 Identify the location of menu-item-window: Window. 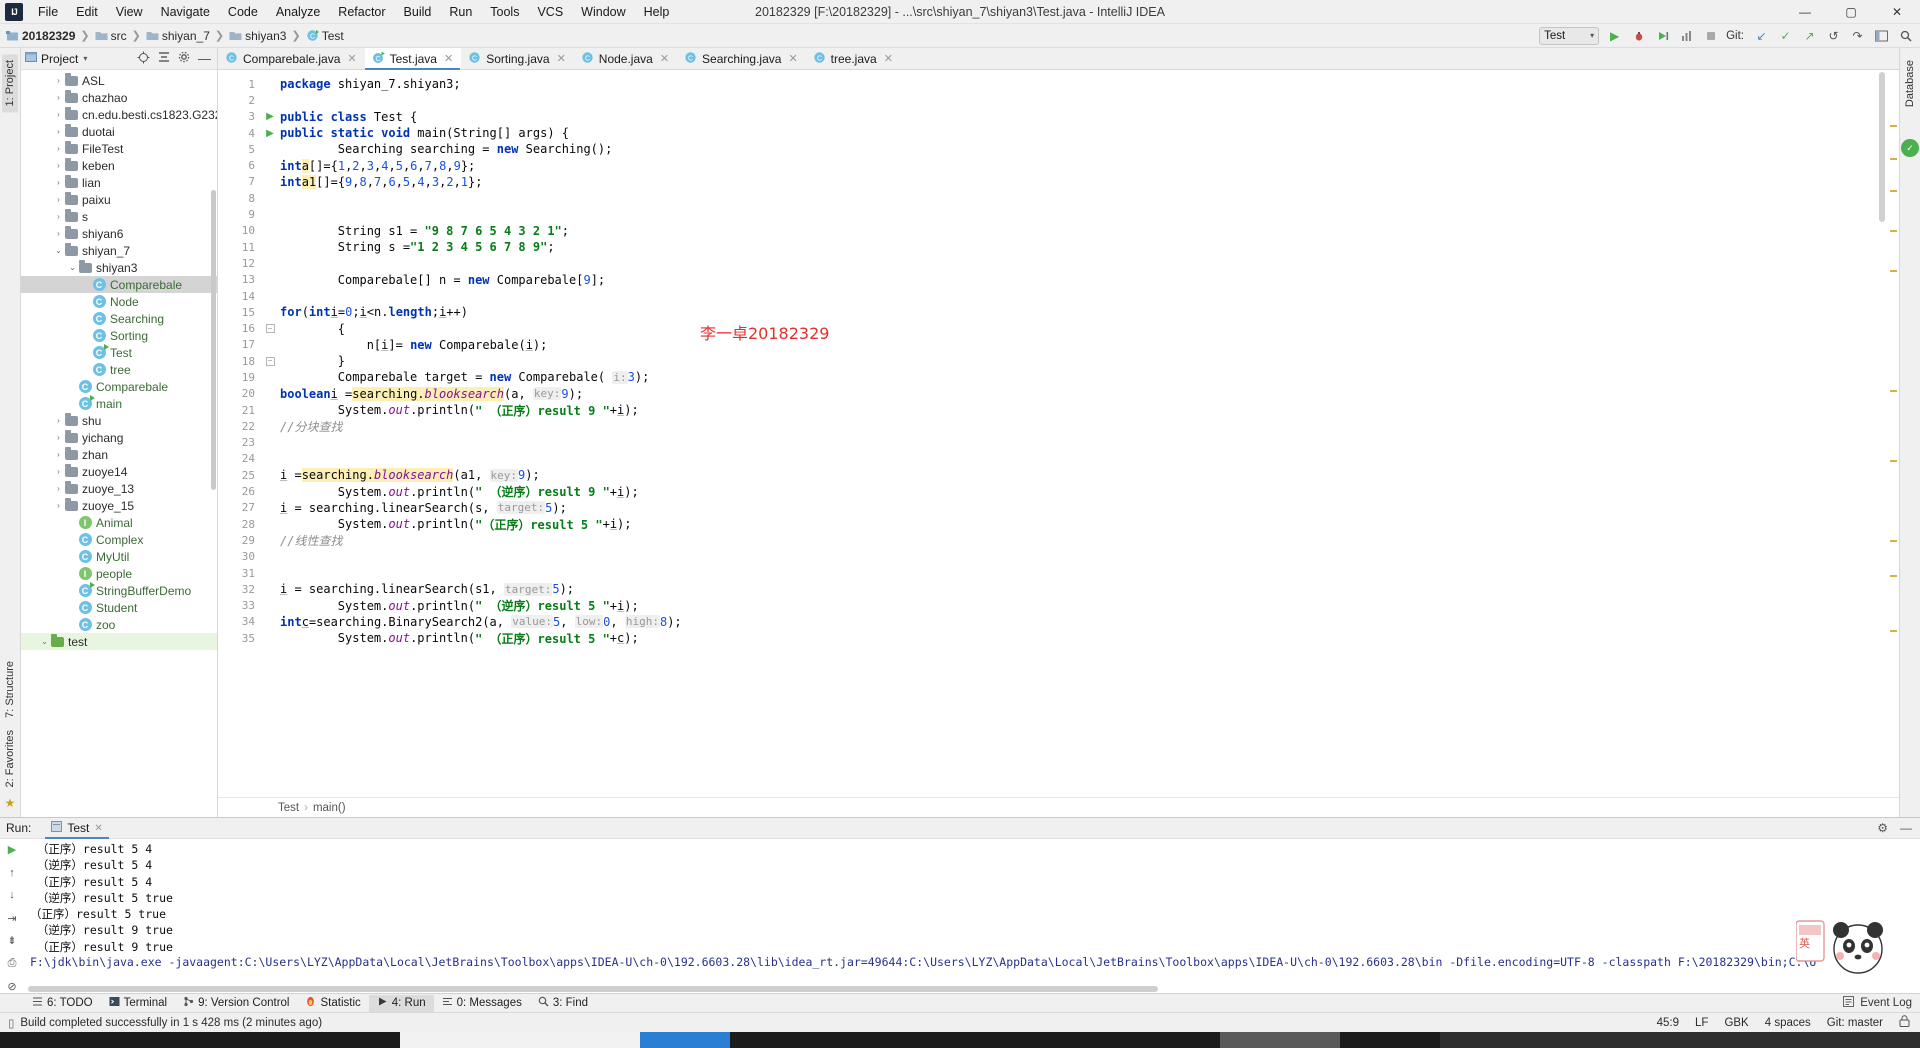
(603, 12).